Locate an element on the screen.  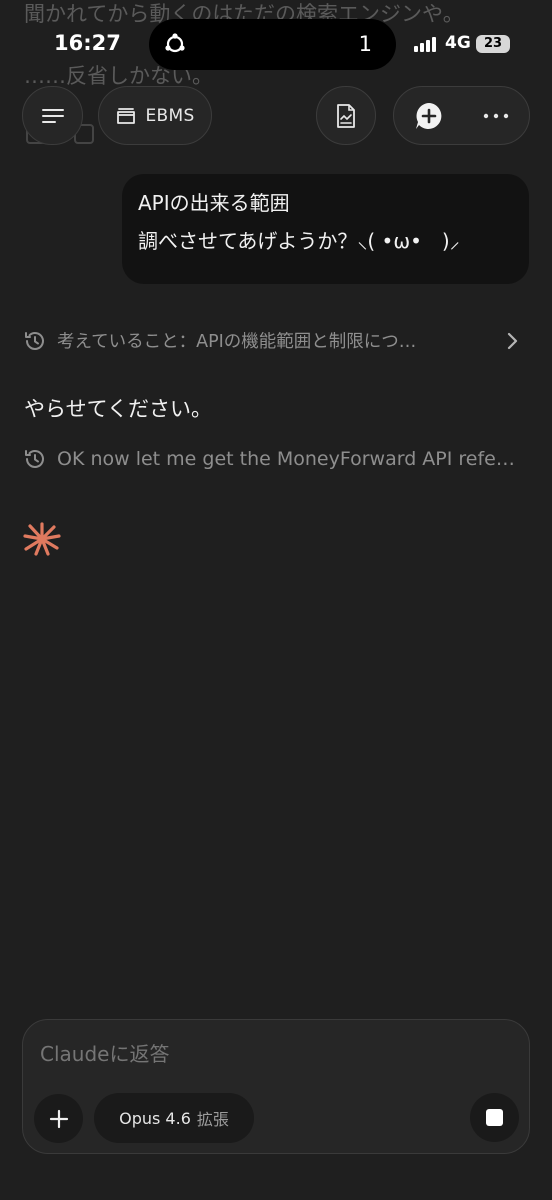
composer: Opus 4.6 拡張 is located at coordinates (276, 1086).